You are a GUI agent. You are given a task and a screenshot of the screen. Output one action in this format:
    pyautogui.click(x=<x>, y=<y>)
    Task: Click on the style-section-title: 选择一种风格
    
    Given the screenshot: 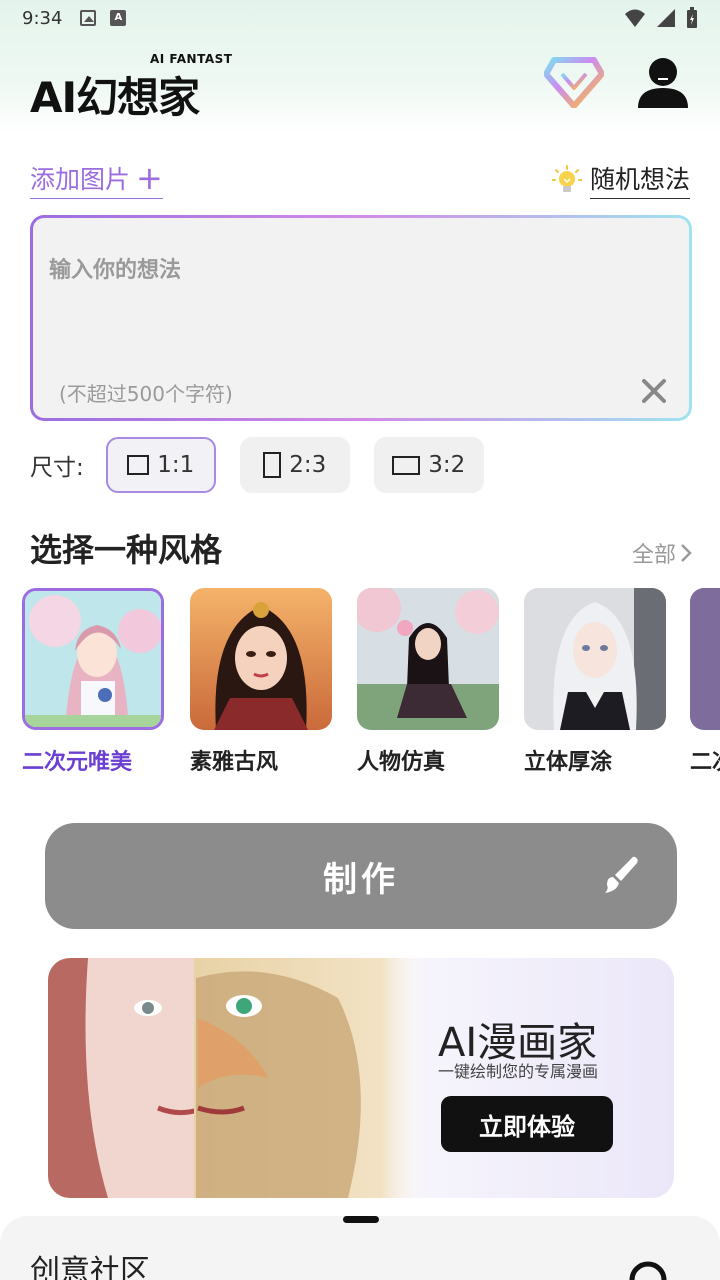 What is the action you would take?
    pyautogui.click(x=126, y=550)
    